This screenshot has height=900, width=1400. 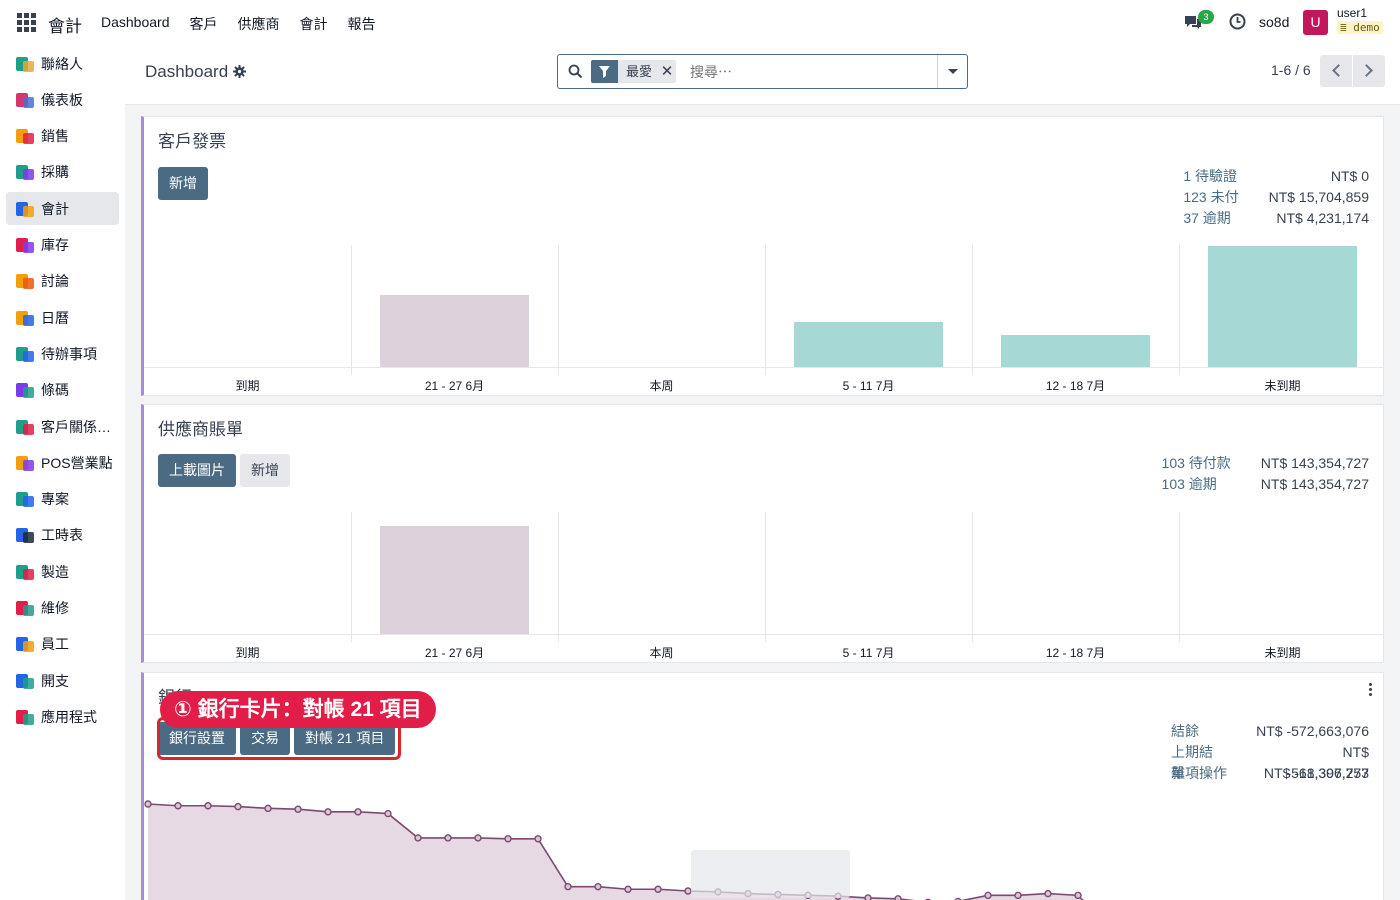 I want to click on sidebar-item: 會計, so click(x=62, y=209).